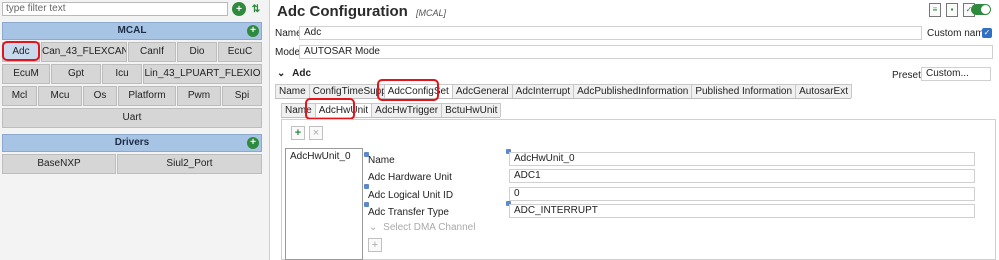  I want to click on module-ecuc: EcuC, so click(240, 52).